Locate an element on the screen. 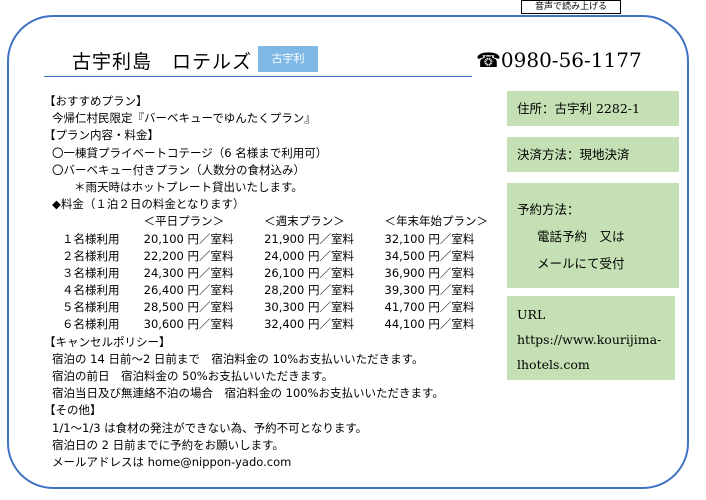 The height and width of the screenshot is (500, 706). price-header-cell is located at coordinates (94, 221).